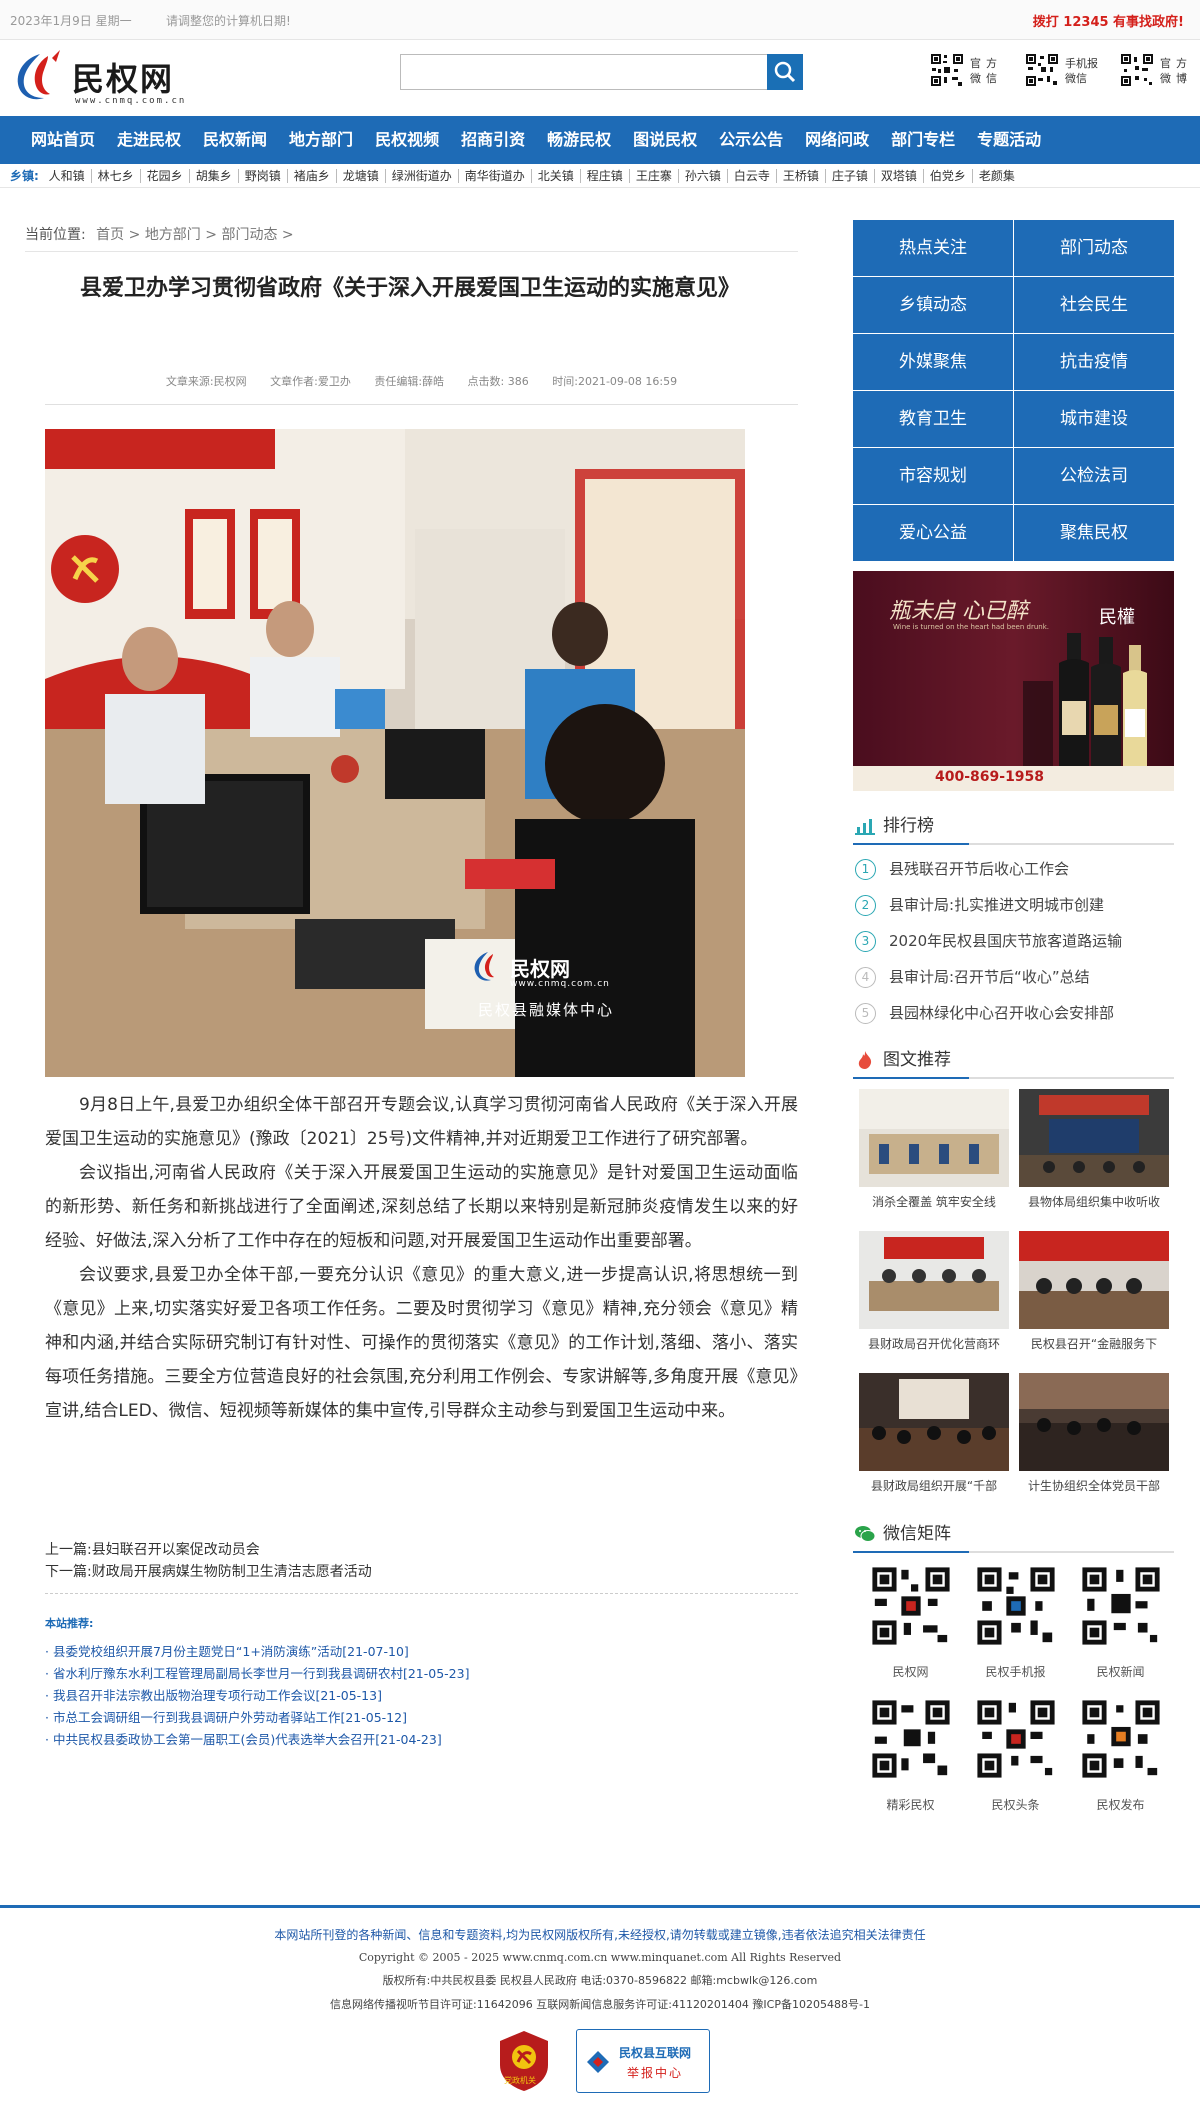  Describe the element at coordinates (1093, 1486) in the screenshot. I see `picture-caption: 计生协组织全体党员干部` at that location.